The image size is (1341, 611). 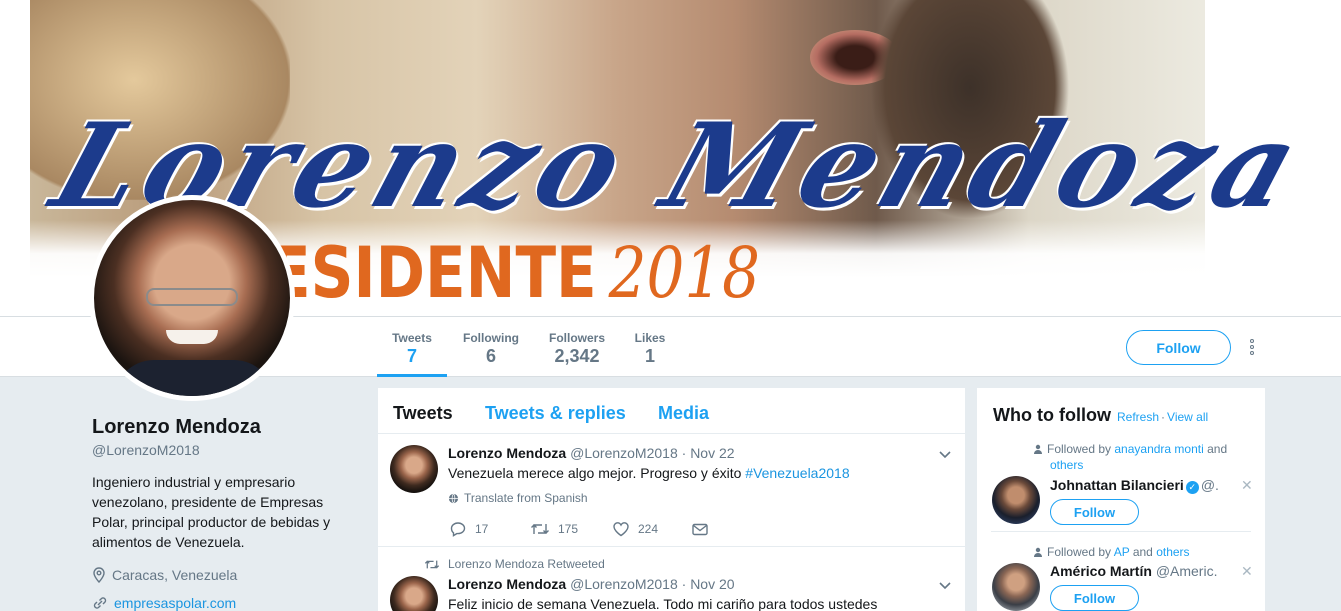 I want to click on location-pin-icon, so click(x=99, y=575).